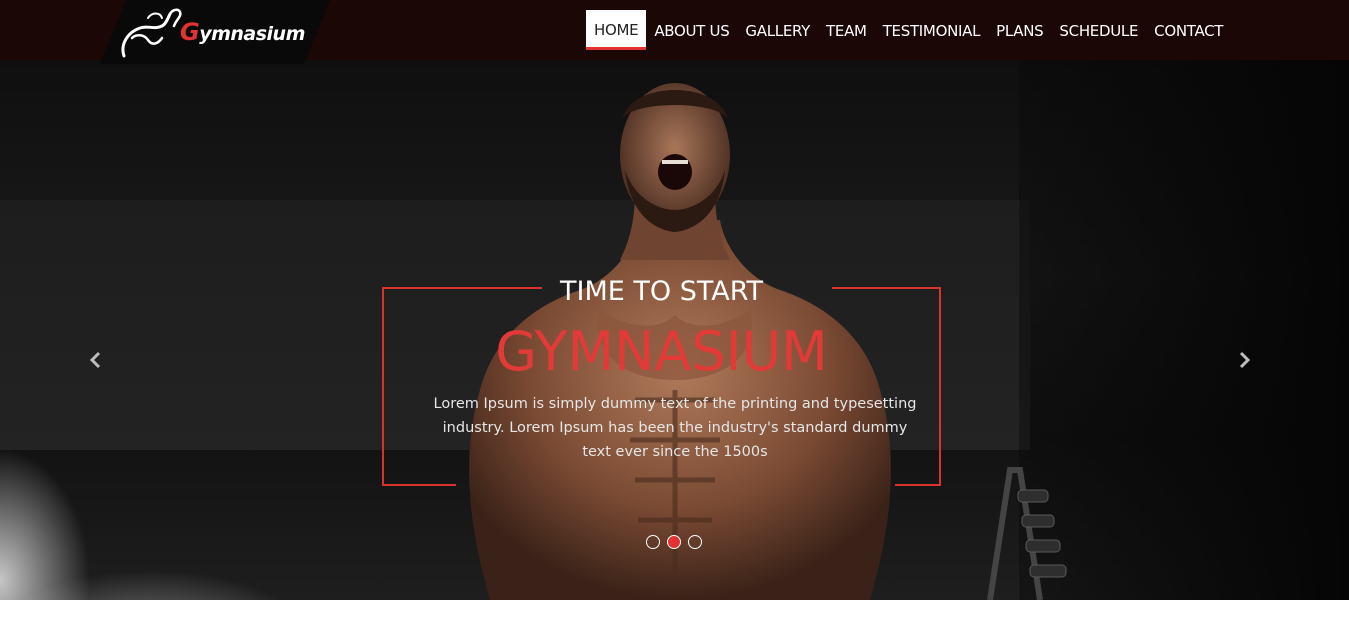 This screenshot has height=632, width=1349. Describe the element at coordinates (1027, 533) in the screenshot. I see `dumbbell-rack-image` at that location.